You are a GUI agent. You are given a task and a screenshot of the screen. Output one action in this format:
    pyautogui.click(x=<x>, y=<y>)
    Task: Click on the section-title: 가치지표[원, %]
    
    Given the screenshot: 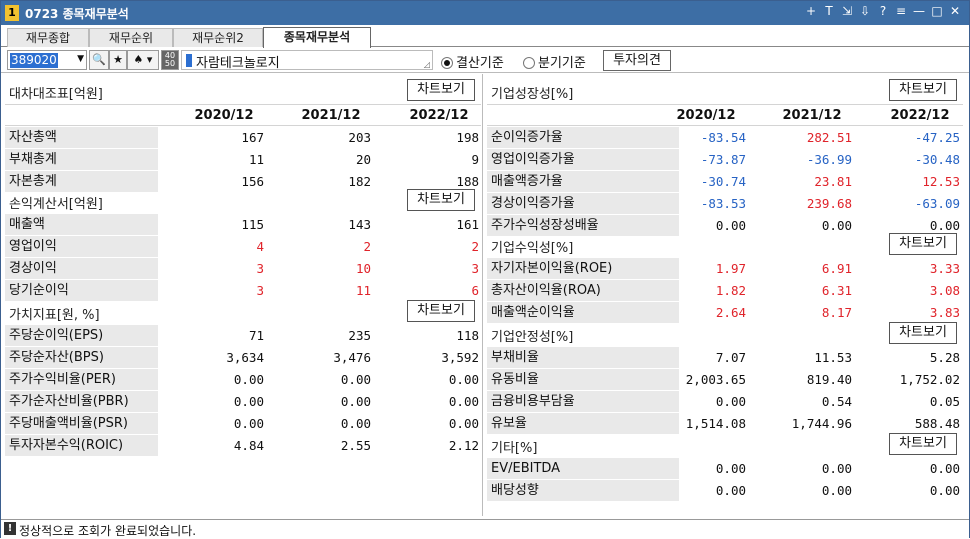 What is the action you would take?
    pyautogui.click(x=54, y=315)
    